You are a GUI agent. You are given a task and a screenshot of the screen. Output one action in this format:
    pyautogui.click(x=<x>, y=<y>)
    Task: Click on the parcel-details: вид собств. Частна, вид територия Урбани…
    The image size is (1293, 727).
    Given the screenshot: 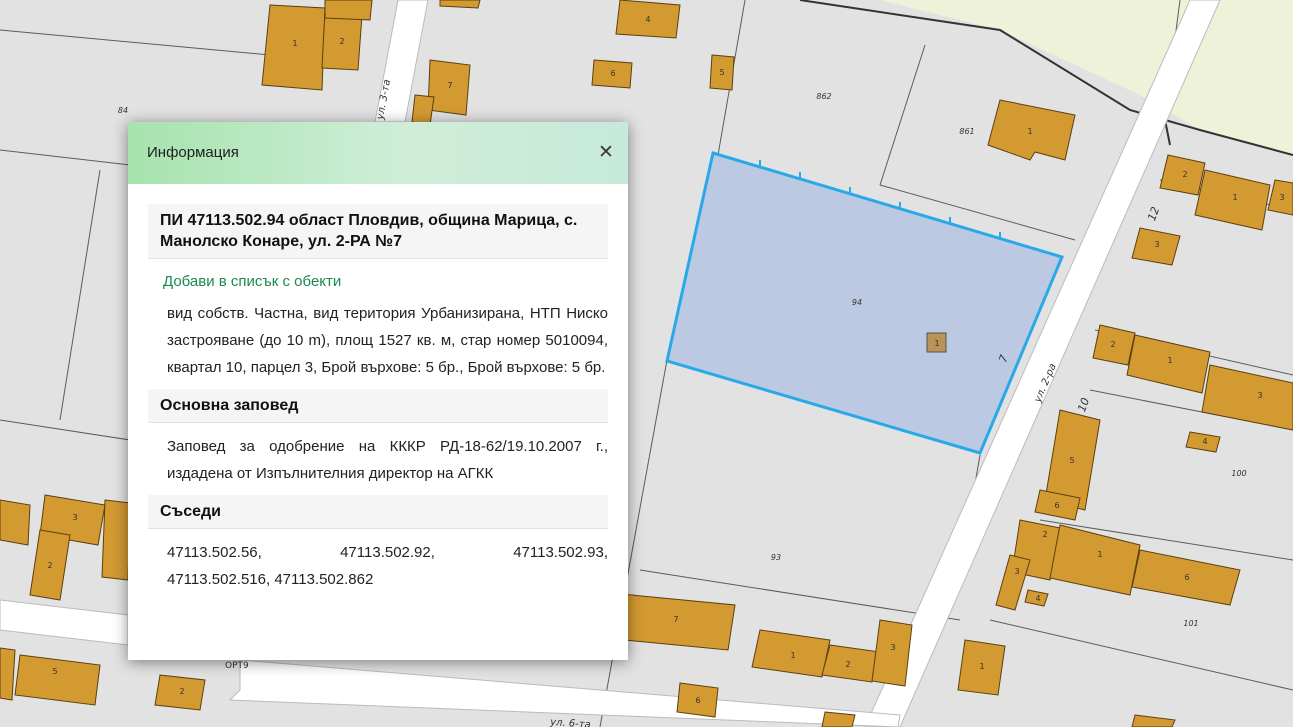 What is the action you would take?
    pyautogui.click(x=387, y=340)
    